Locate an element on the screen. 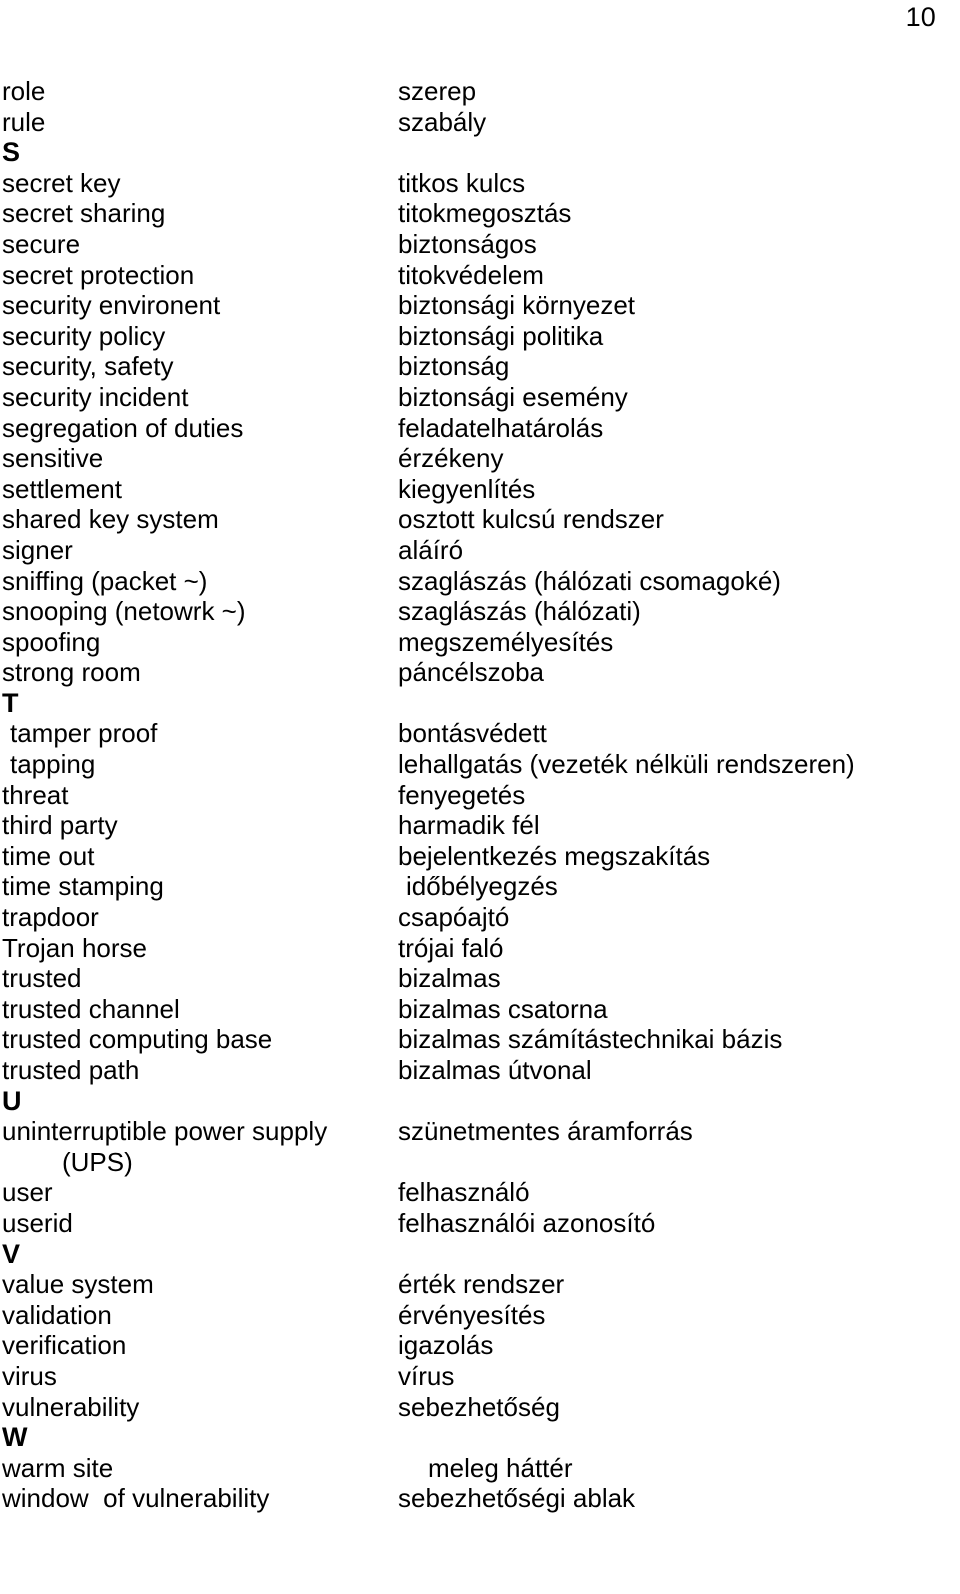 This screenshot has height=1594, width=960. glossary-letter-heading: W is located at coordinates (480, 1437).